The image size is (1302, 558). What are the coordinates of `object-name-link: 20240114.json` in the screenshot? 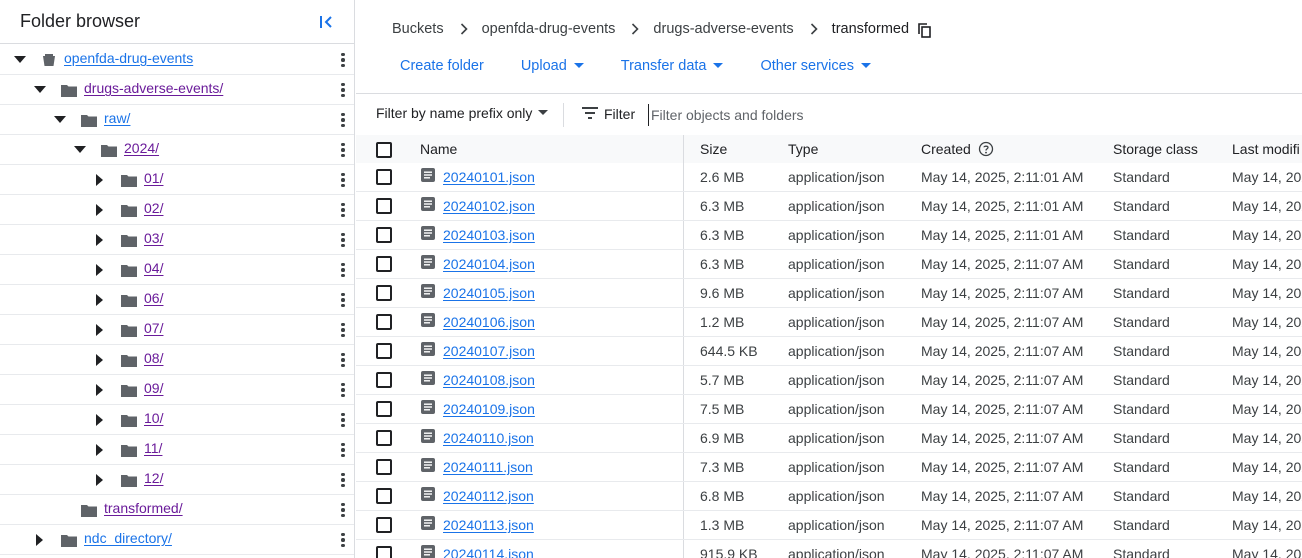 It's located at (488, 552).